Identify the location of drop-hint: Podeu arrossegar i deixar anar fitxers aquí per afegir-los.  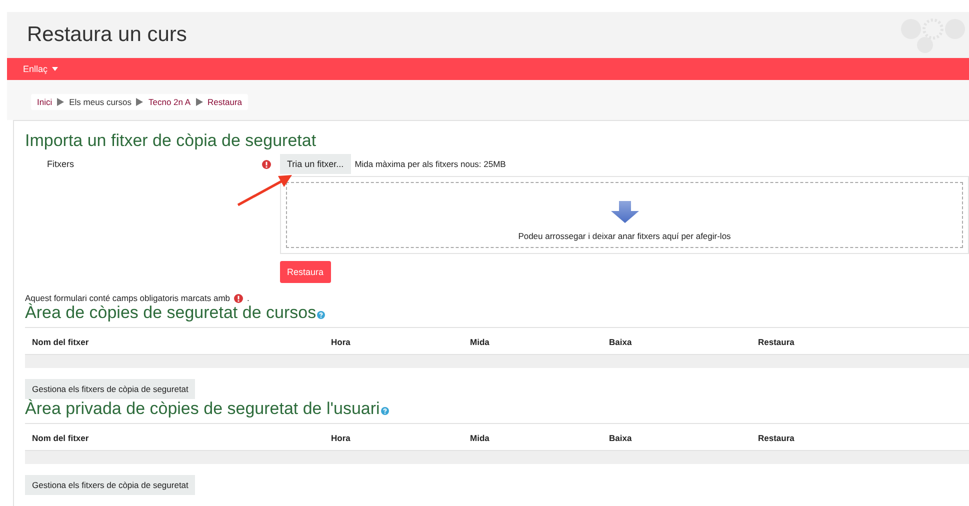
(624, 236).